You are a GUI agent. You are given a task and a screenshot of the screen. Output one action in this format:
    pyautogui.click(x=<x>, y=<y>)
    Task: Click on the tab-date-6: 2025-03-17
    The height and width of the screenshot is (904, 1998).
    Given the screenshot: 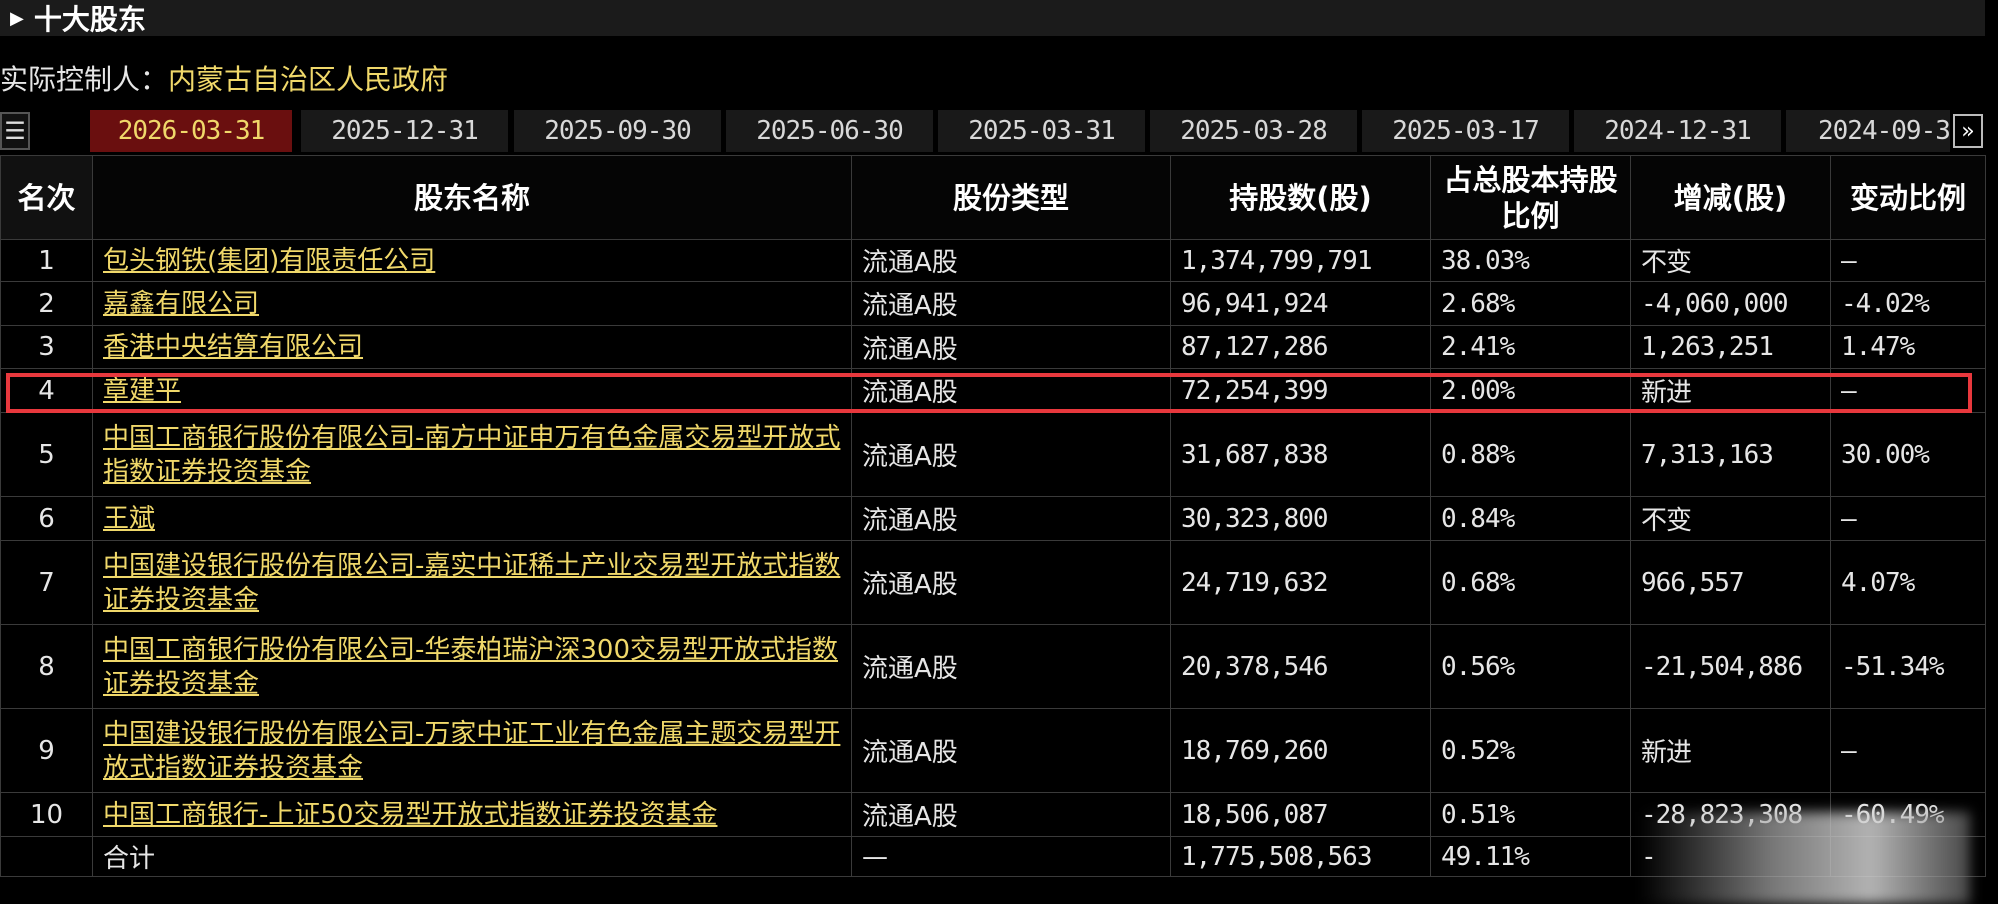 What is the action you would take?
    pyautogui.click(x=1465, y=131)
    